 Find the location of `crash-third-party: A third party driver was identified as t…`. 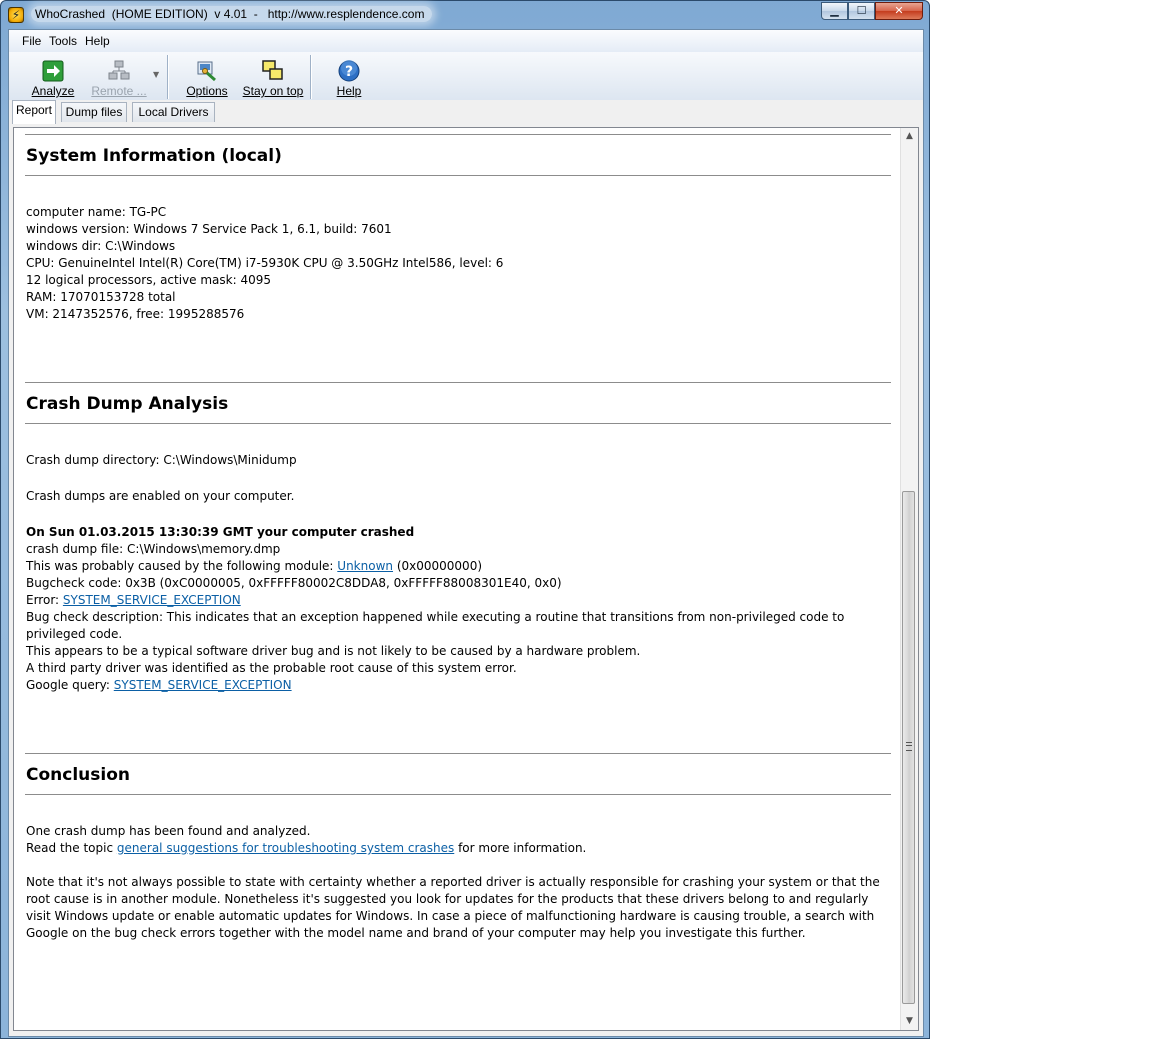

crash-third-party: A third party driver was identified as t… is located at coordinates (271, 668).